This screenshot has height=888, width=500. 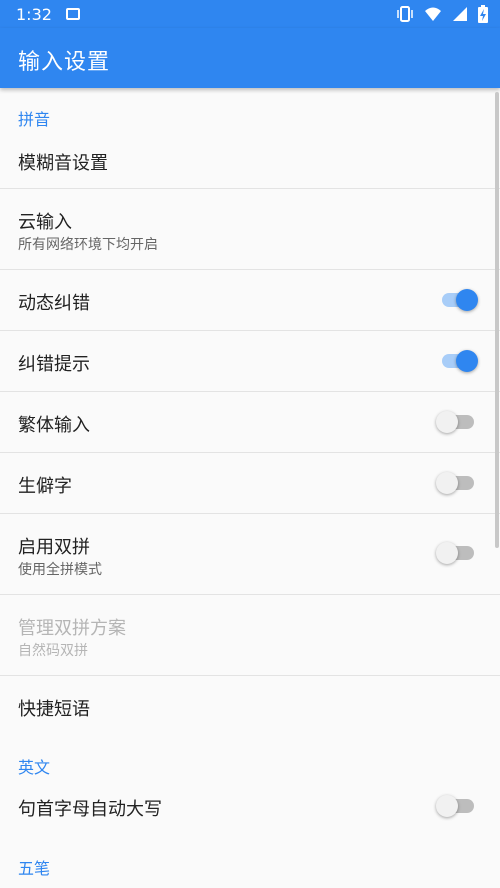 I want to click on setting-title: 模糊音设置, so click(x=63, y=163).